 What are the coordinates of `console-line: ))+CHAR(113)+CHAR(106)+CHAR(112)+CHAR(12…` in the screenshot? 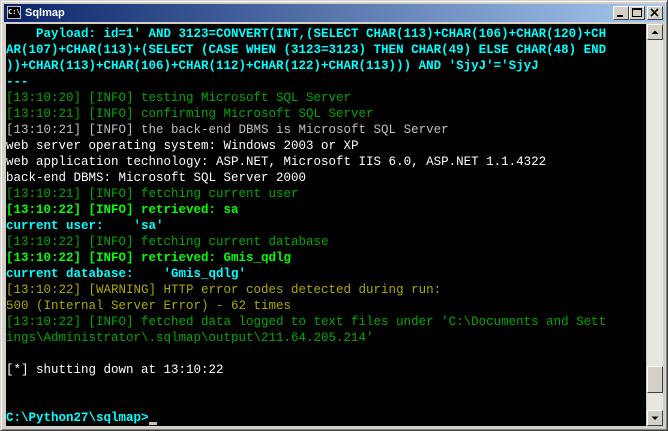 It's located at (272, 66).